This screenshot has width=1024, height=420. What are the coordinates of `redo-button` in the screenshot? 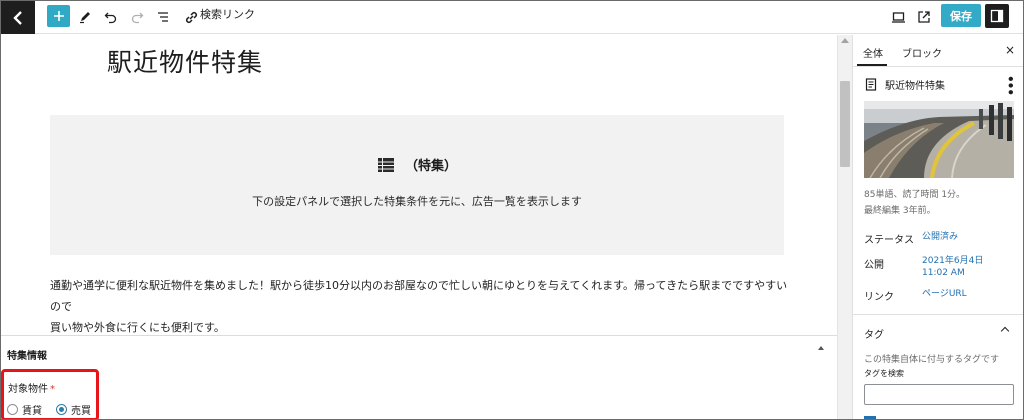 It's located at (137, 17).